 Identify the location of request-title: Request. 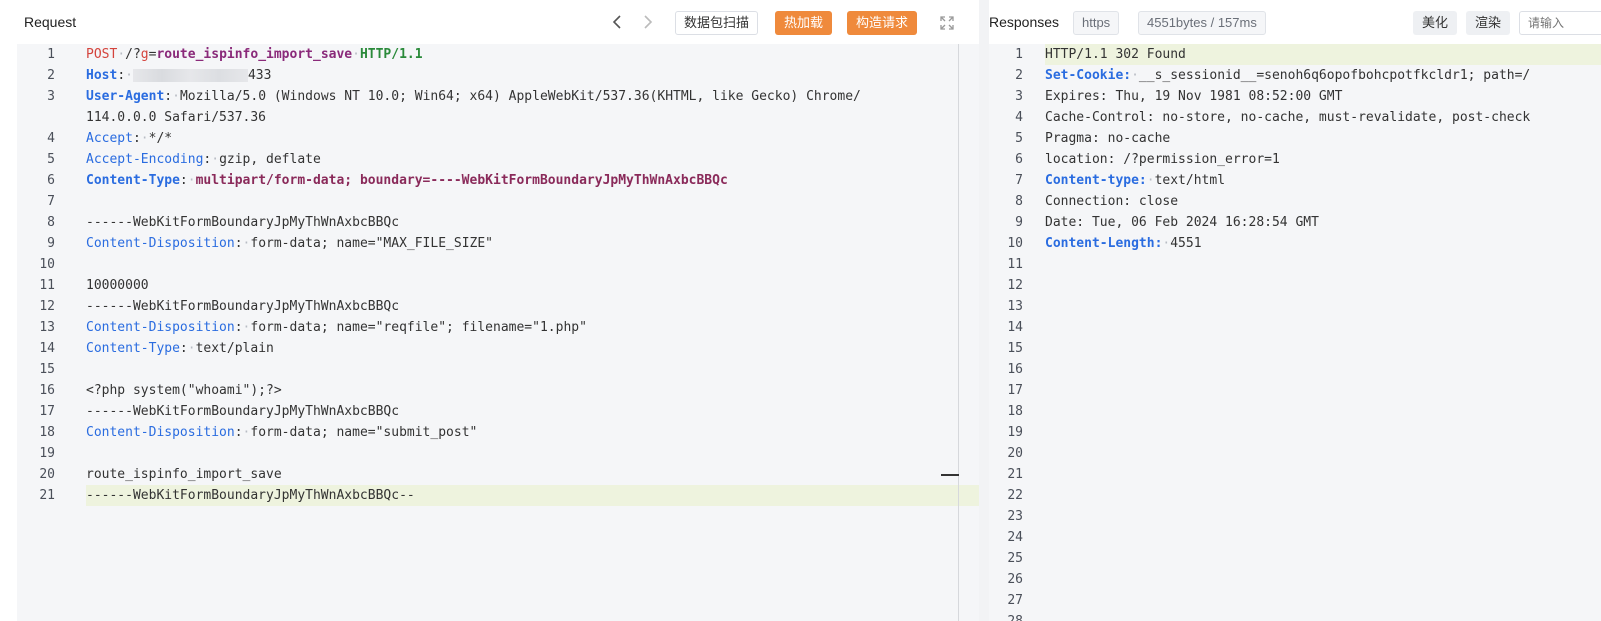
(50, 22).